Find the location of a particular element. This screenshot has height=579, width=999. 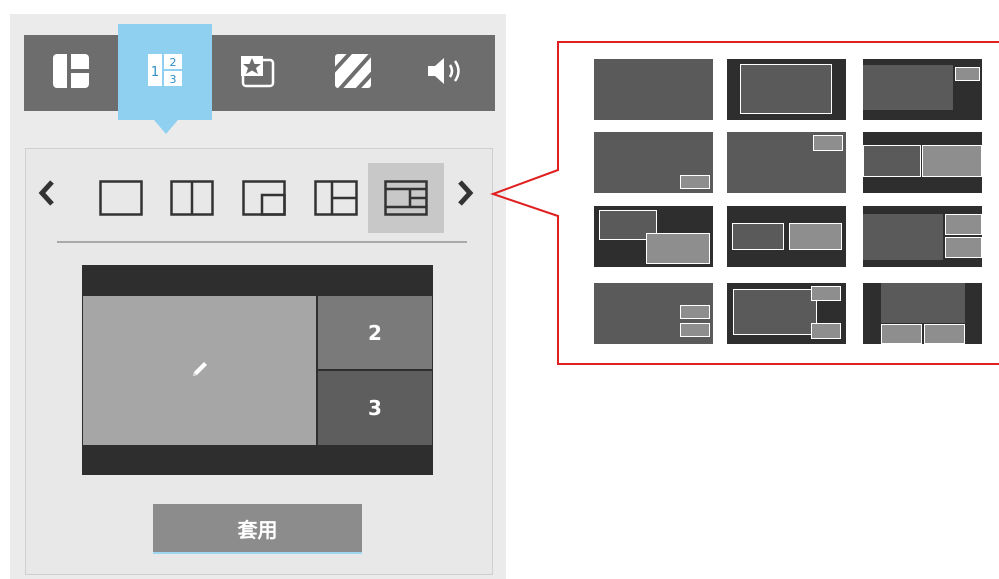

layout-tile-full is located at coordinates (653, 89).